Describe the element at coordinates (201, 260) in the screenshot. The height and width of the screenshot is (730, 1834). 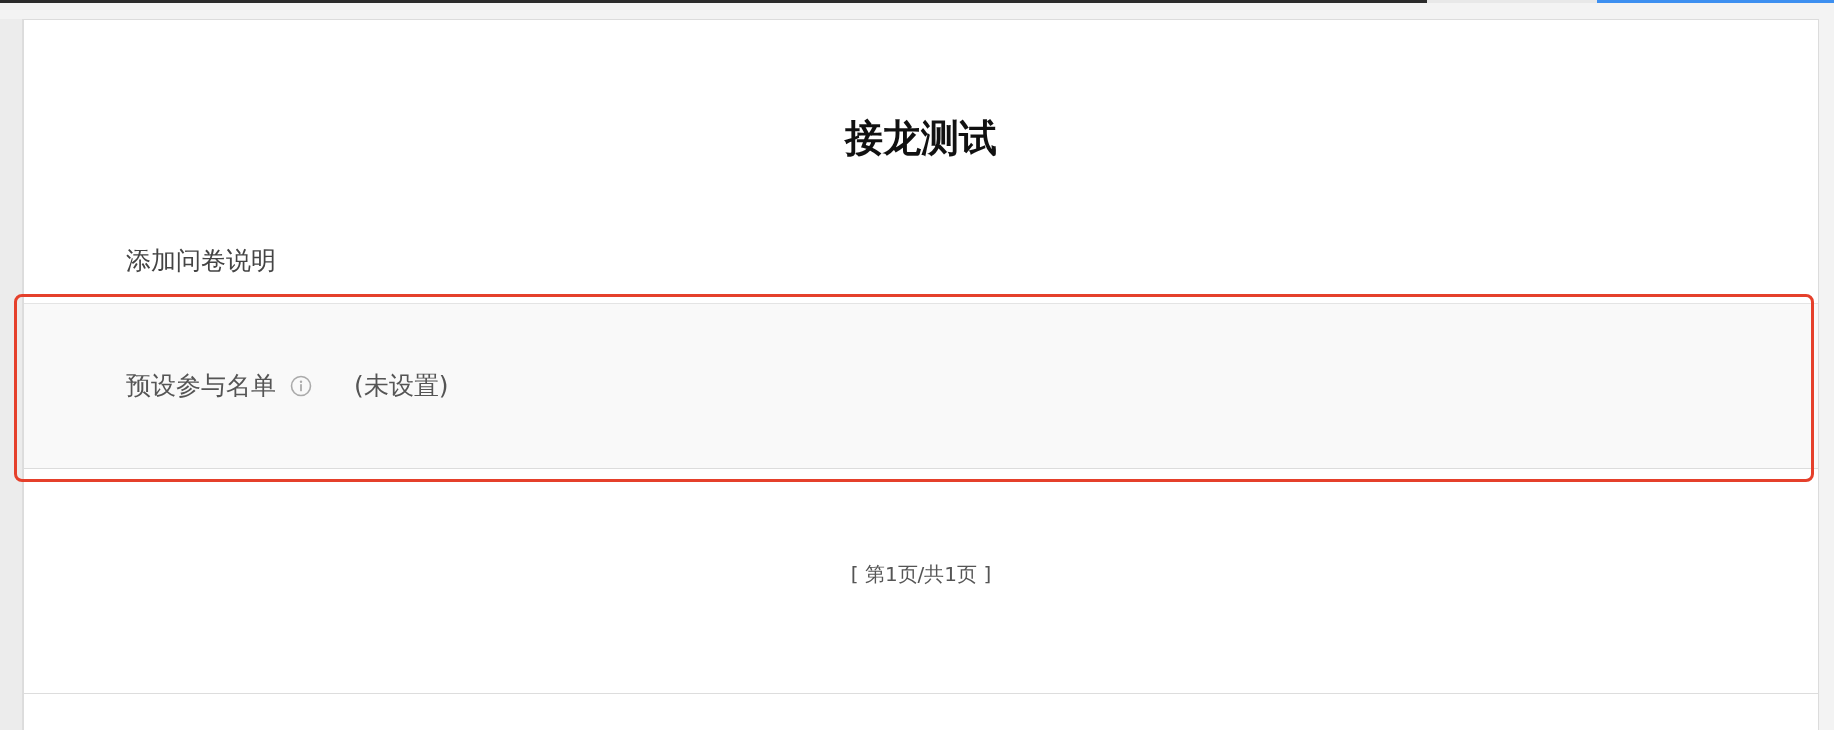
I see `survey-description: 添加问卷说明` at that location.